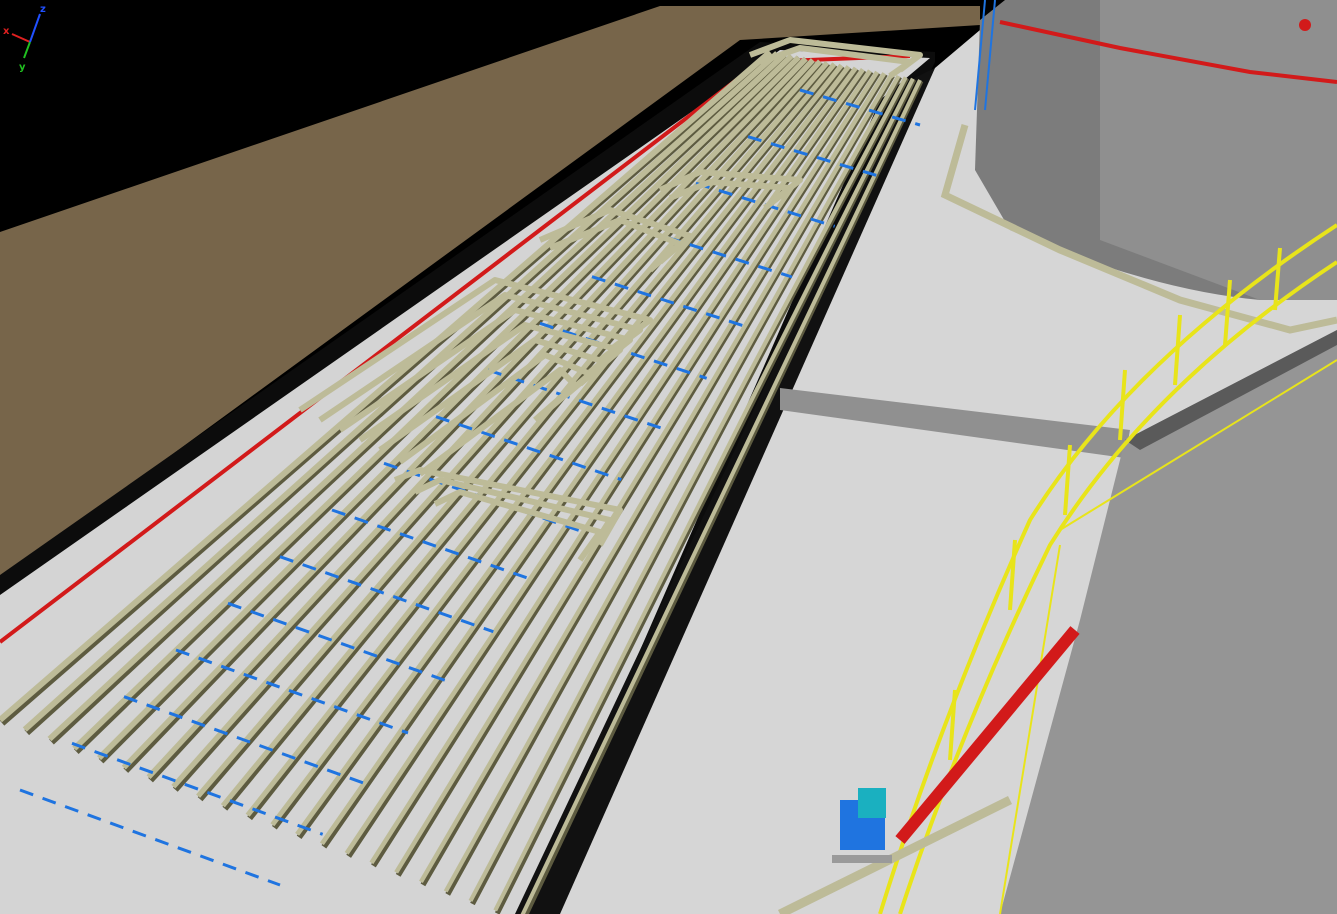  What do you see at coordinates (21, 38) in the screenshot?
I see `x-axis-line` at bounding box center [21, 38].